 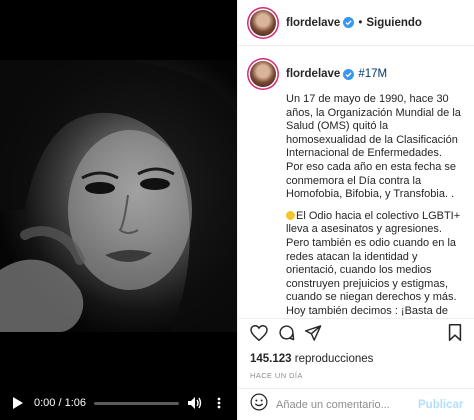 I want to click on video-progress-bar, so click(x=136, y=403).